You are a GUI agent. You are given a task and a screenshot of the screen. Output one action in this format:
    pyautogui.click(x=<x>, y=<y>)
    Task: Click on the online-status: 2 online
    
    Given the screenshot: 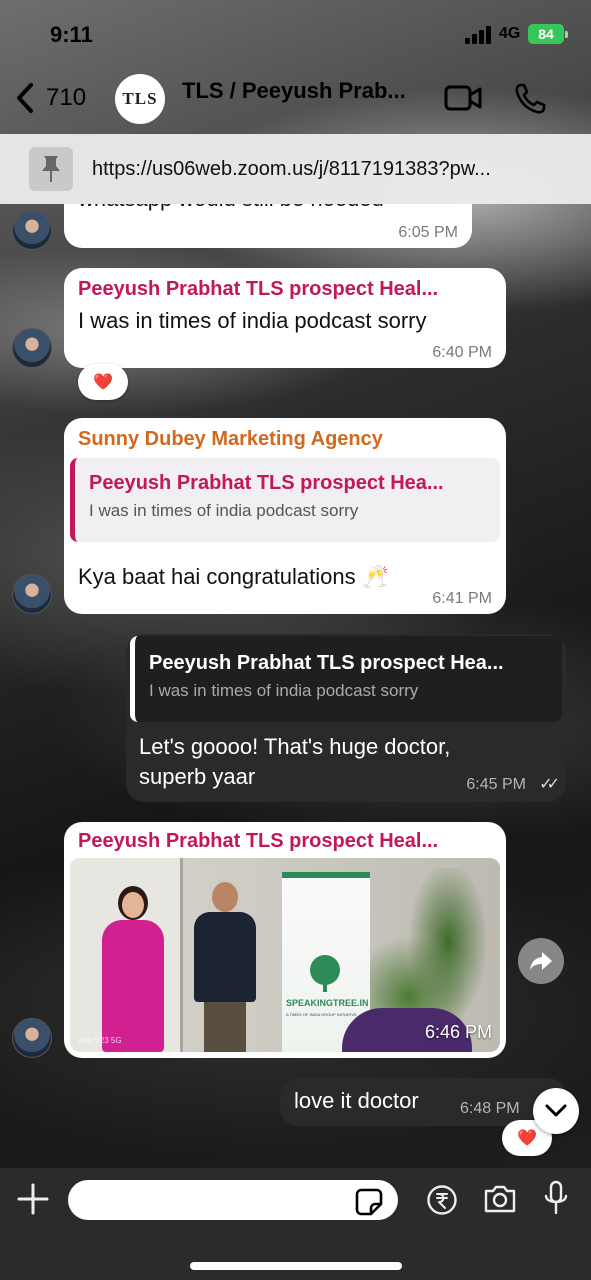 What is the action you would take?
    pyautogui.click(x=212, y=113)
    